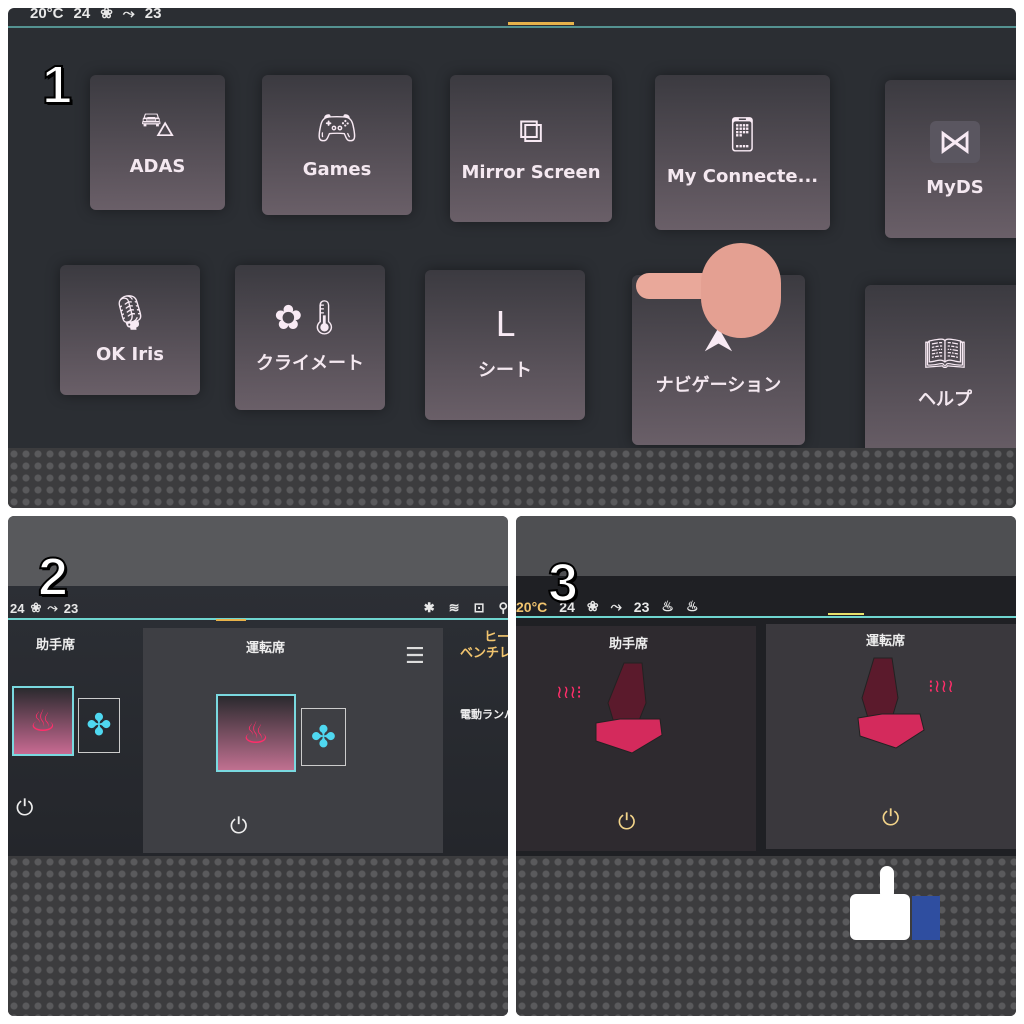 Image resolution: width=1024 pixels, height=1024 pixels. I want to click on app-games: 🎮︎ Games, so click(337, 145).